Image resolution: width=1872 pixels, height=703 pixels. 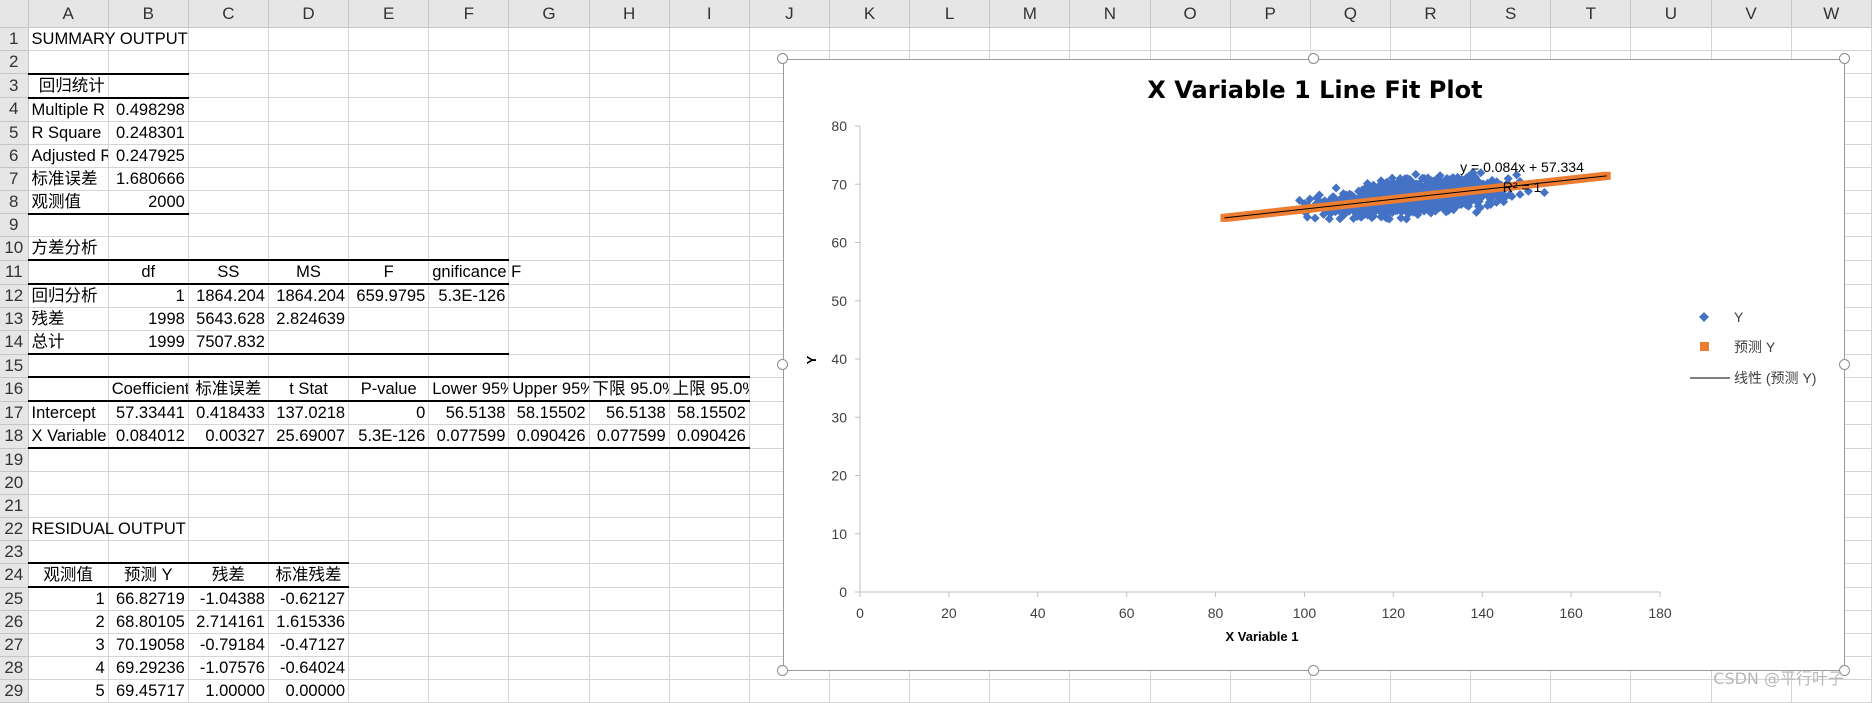 I want to click on cell-F3, so click(x=469, y=85).